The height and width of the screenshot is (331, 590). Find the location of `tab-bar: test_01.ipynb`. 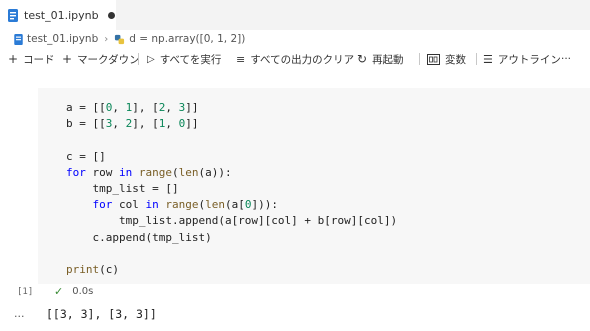

tab-bar: test_01.ipynb is located at coordinates (295, 15).